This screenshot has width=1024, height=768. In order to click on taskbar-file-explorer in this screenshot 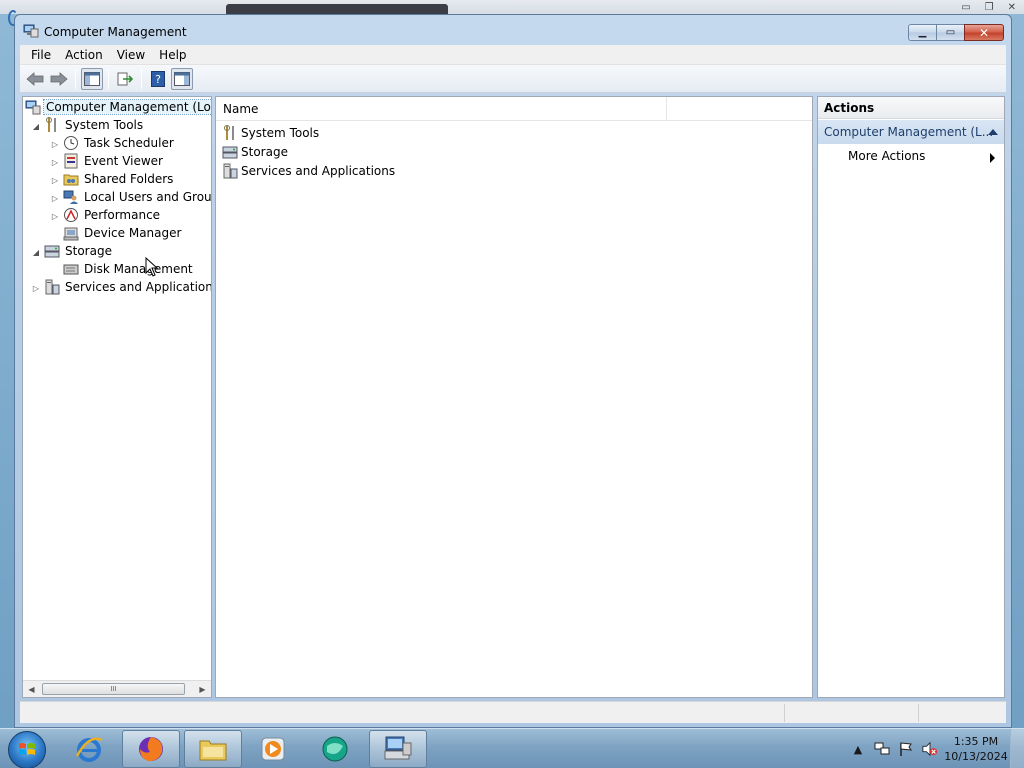, I will do `click(213, 749)`.